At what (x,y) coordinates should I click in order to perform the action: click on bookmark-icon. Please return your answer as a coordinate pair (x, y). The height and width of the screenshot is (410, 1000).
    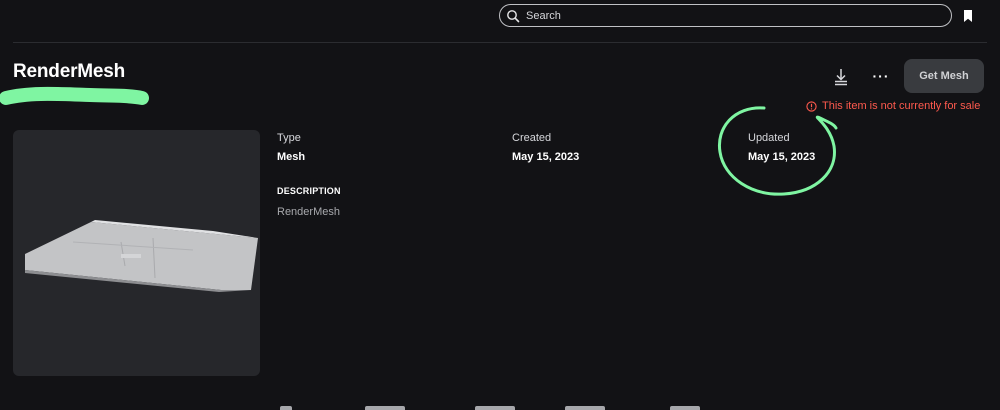
    Looking at the image, I should click on (968, 16).